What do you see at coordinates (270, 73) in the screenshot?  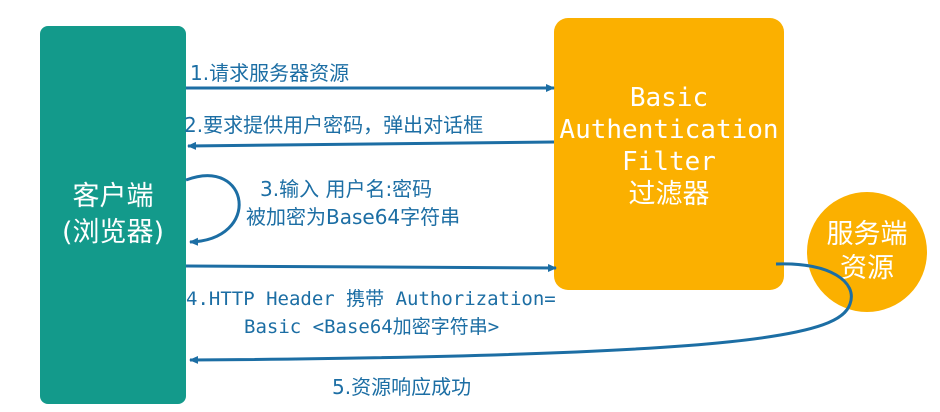 I see `step-1-label: 1.请求服务器资源` at bounding box center [270, 73].